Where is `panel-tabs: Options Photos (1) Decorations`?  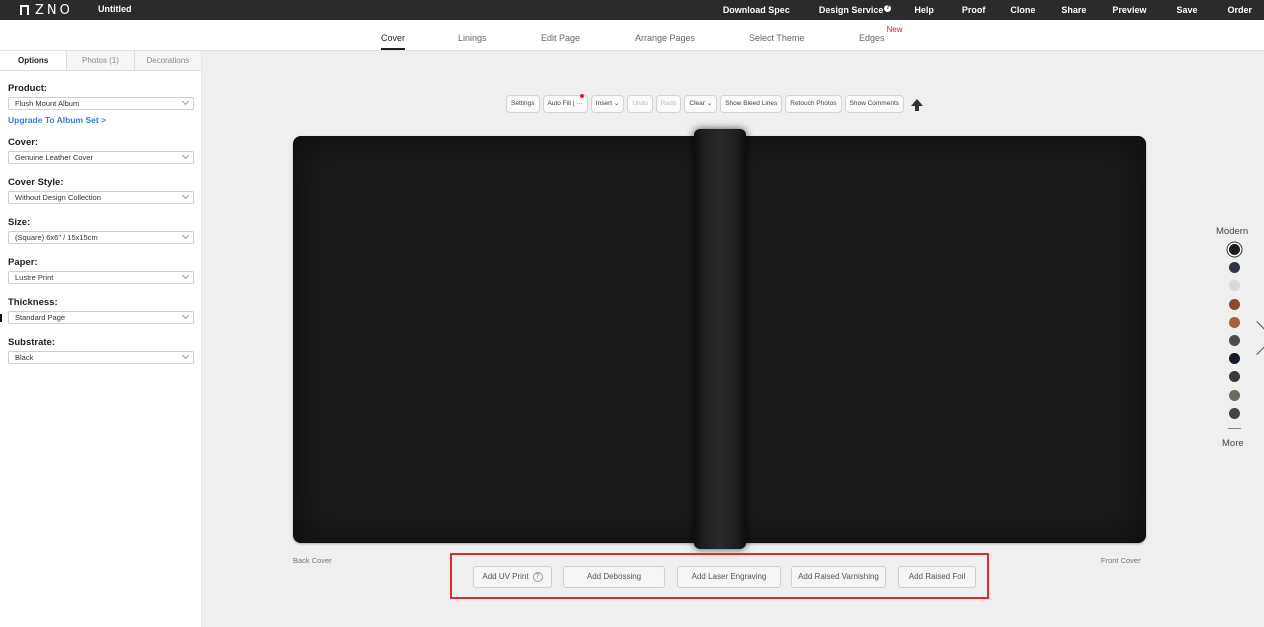
panel-tabs: Options Photos (1) Decorations is located at coordinates (100, 61).